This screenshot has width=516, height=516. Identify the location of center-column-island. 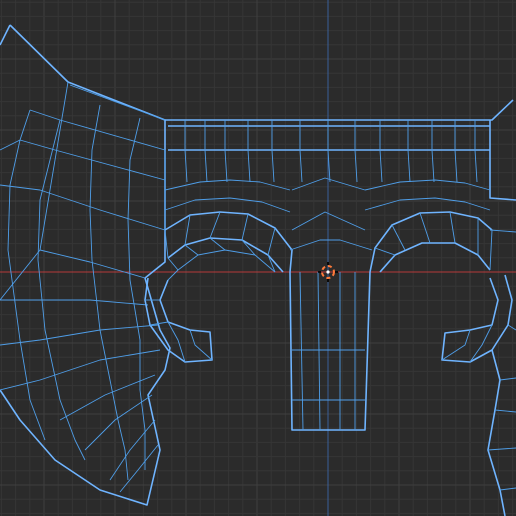
(331, 304).